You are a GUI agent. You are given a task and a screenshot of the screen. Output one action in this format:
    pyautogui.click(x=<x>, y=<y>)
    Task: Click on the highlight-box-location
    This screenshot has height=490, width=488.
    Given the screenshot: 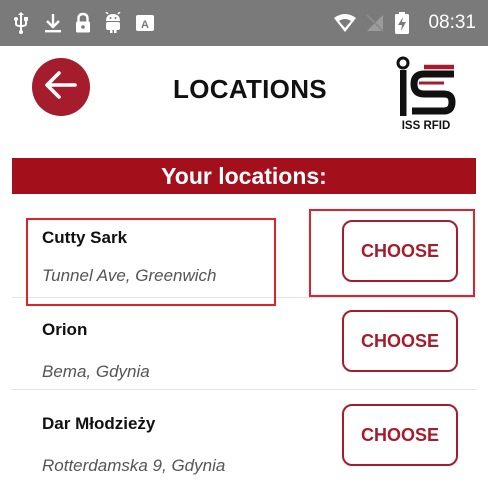 What is the action you would take?
    pyautogui.click(x=151, y=262)
    